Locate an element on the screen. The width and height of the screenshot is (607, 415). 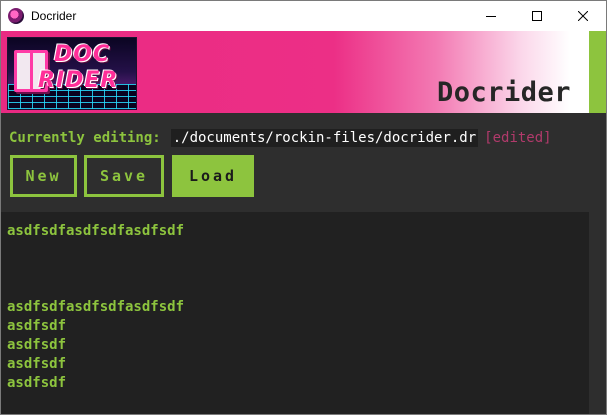
window-controls is located at coordinates (537, 16).